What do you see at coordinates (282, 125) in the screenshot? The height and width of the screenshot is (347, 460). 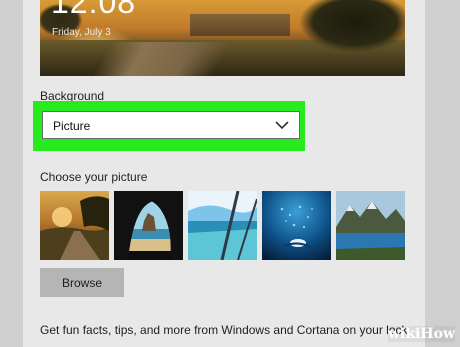 I see `chevron-down-icon` at bounding box center [282, 125].